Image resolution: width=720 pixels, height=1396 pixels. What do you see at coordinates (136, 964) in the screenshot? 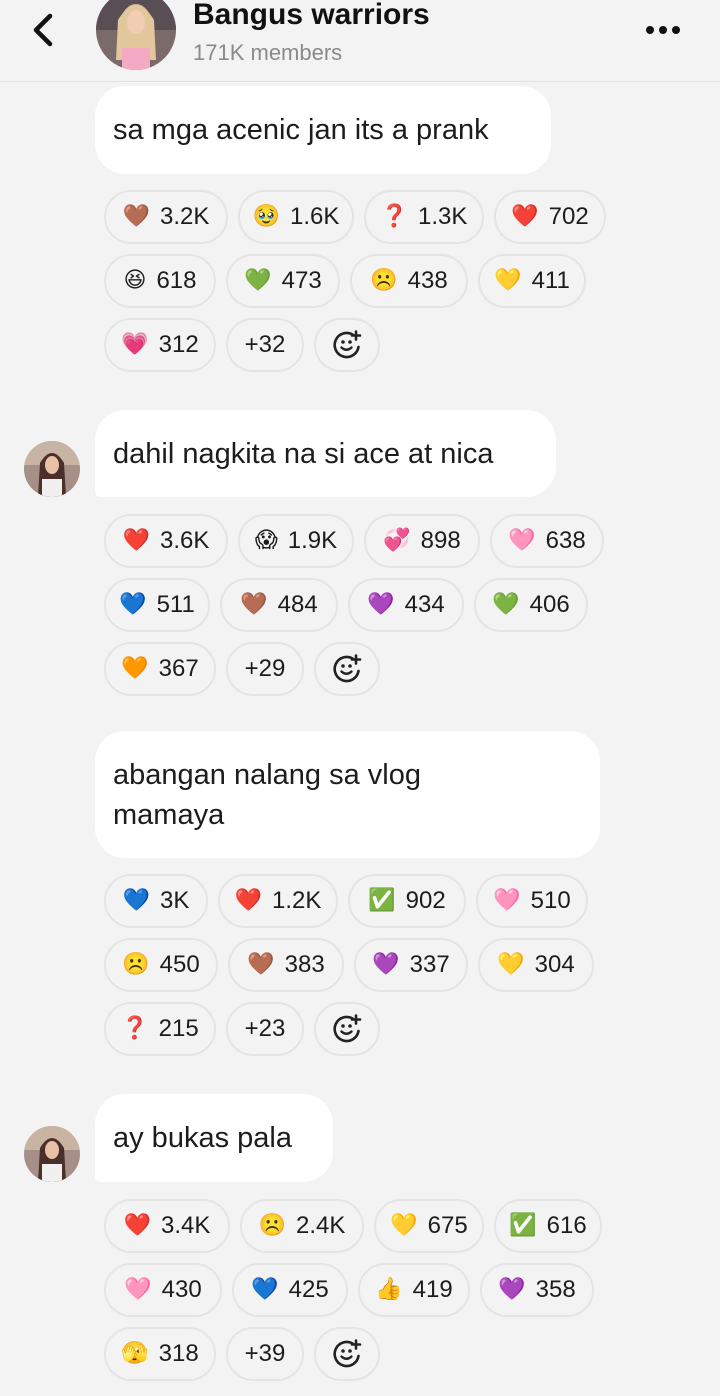
I see `reaction-emoji-icon: ☹️` at bounding box center [136, 964].